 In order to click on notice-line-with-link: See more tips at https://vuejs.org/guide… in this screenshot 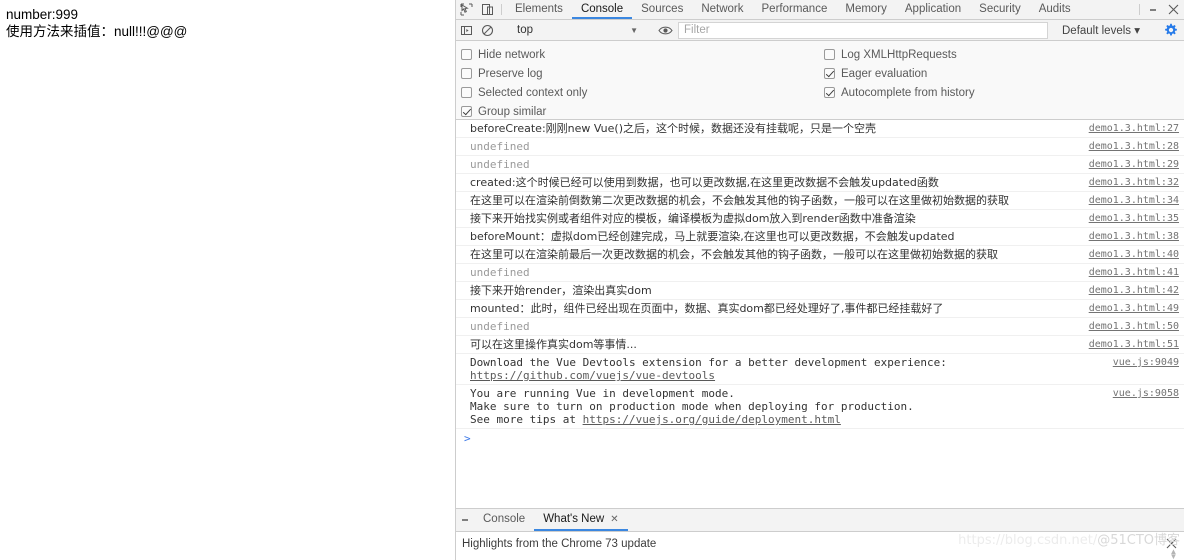, I will do `click(827, 419)`.